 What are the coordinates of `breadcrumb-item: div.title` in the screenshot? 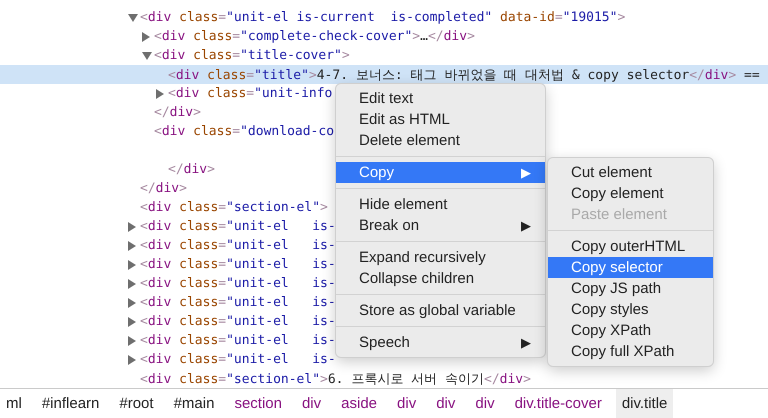 It's located at (645, 403).